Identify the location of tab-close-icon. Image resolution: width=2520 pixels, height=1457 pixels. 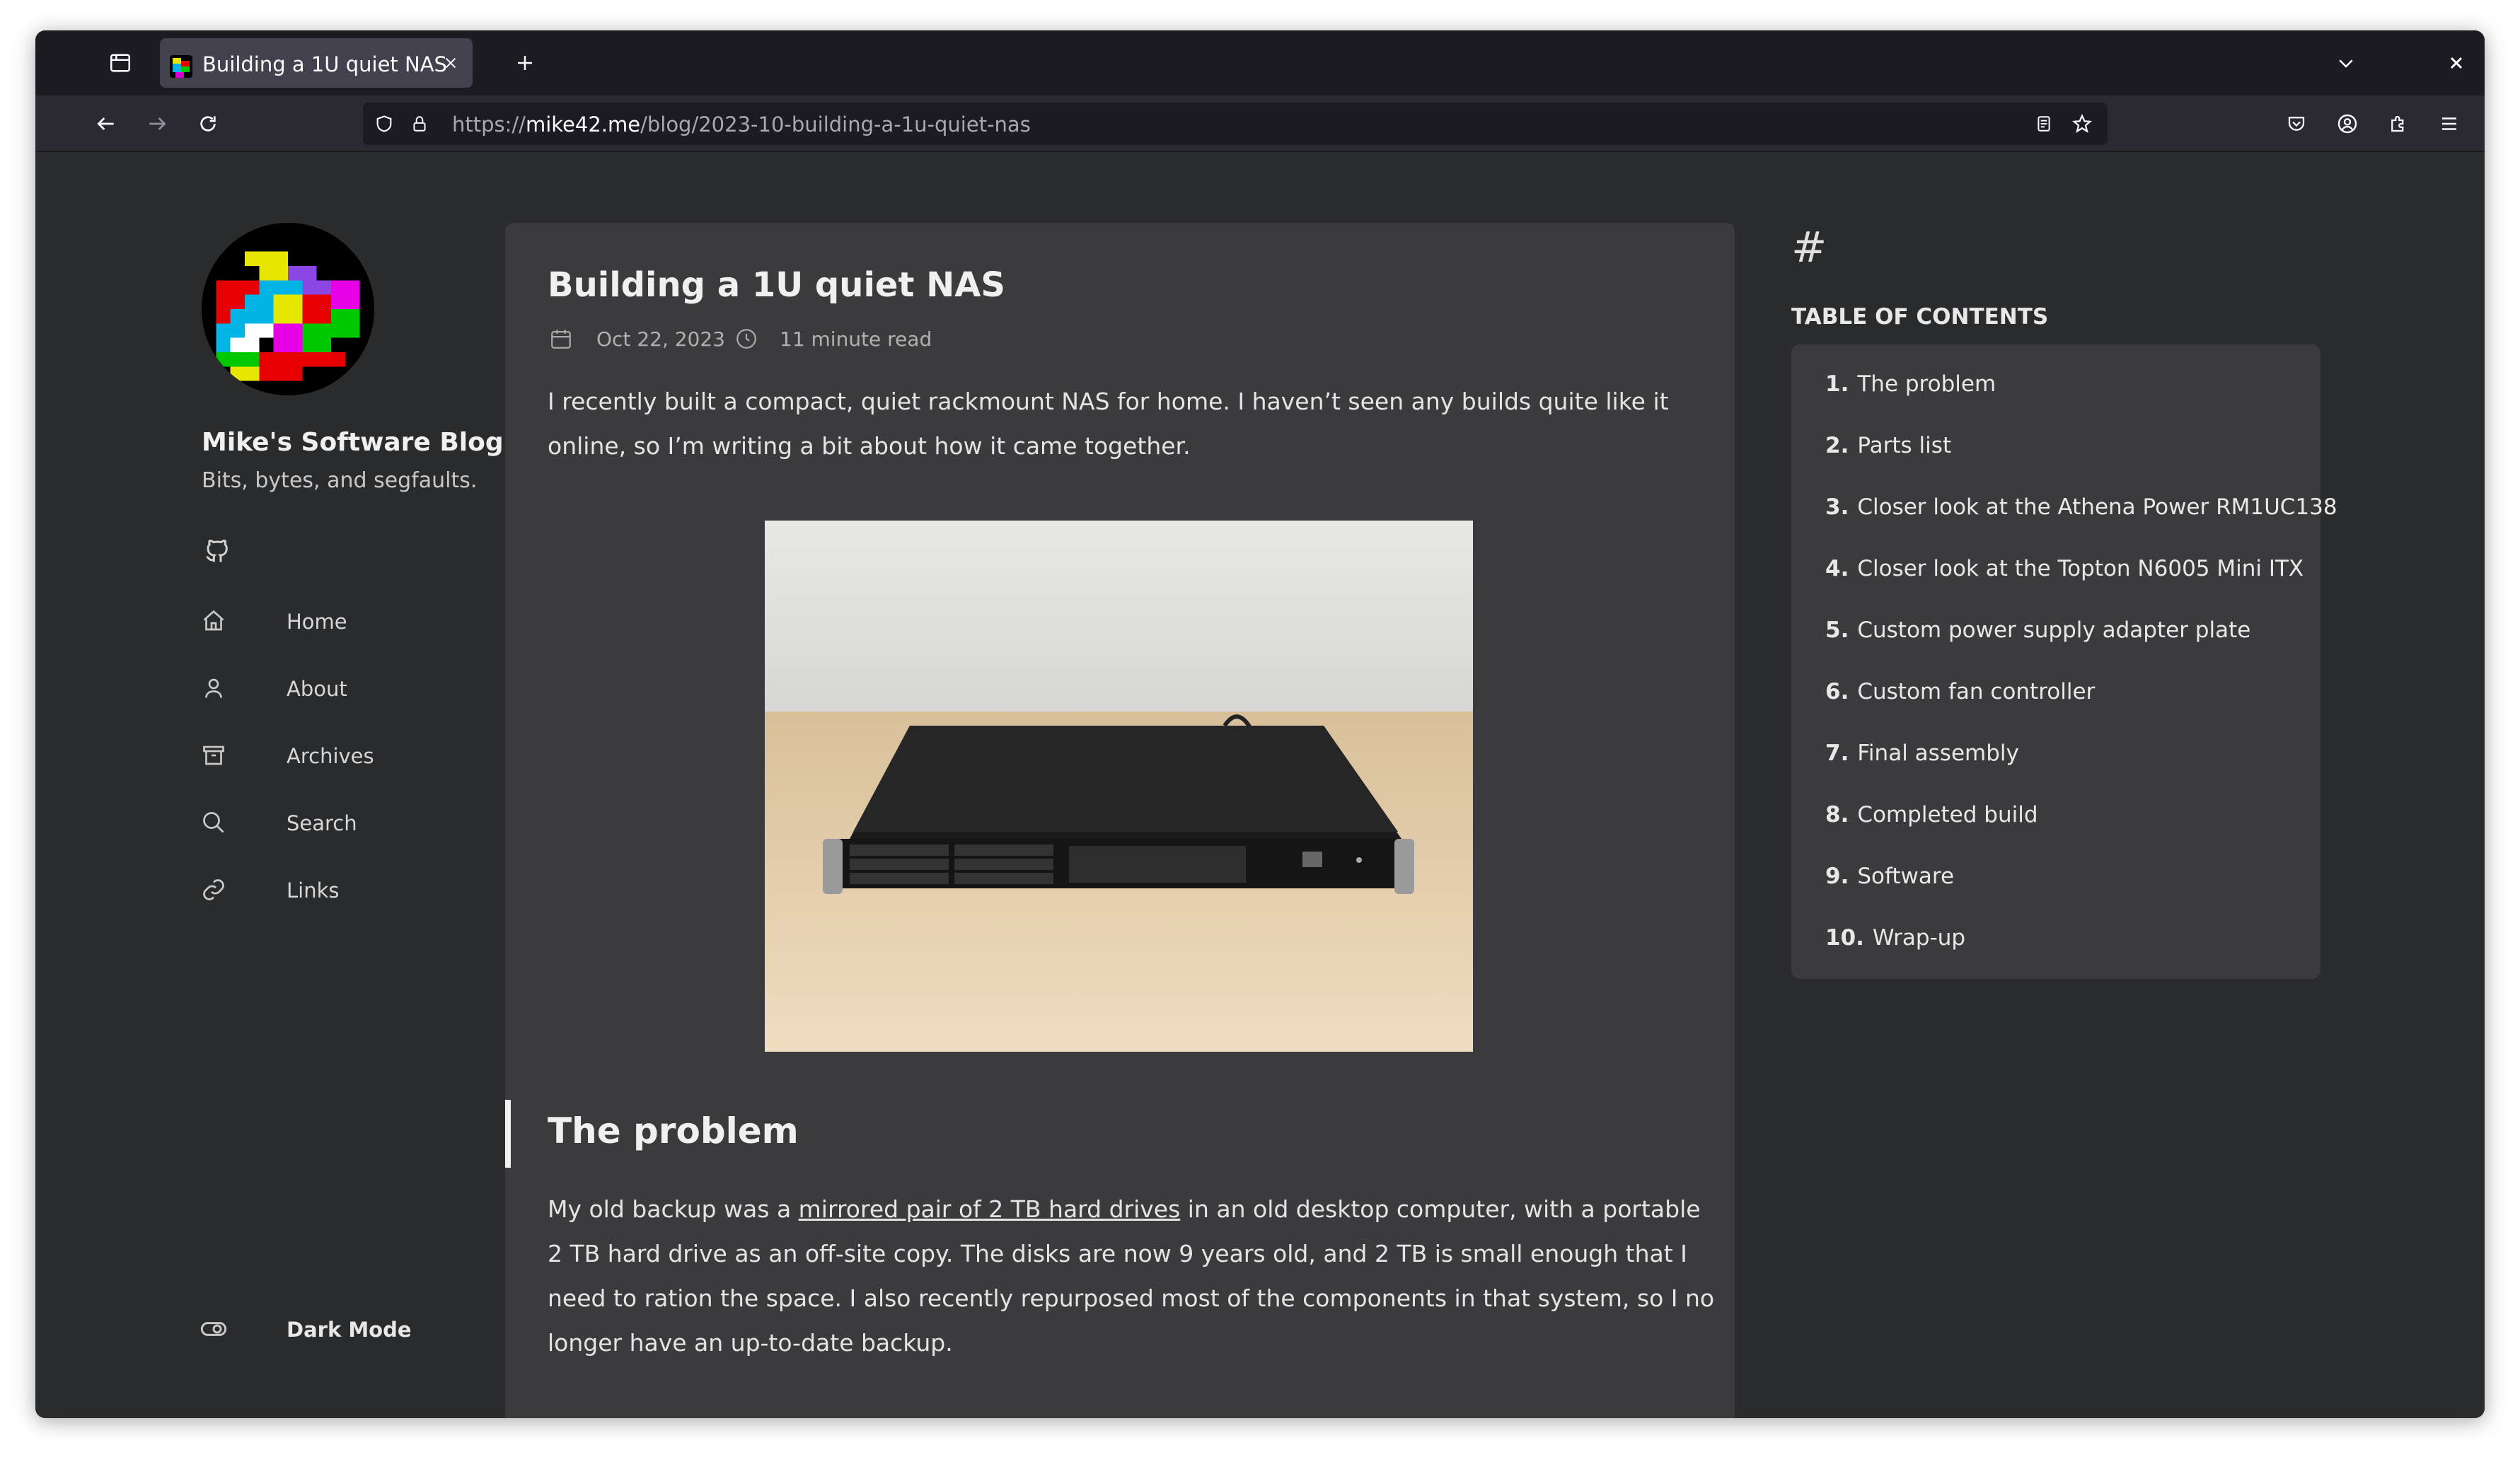
(451, 63).